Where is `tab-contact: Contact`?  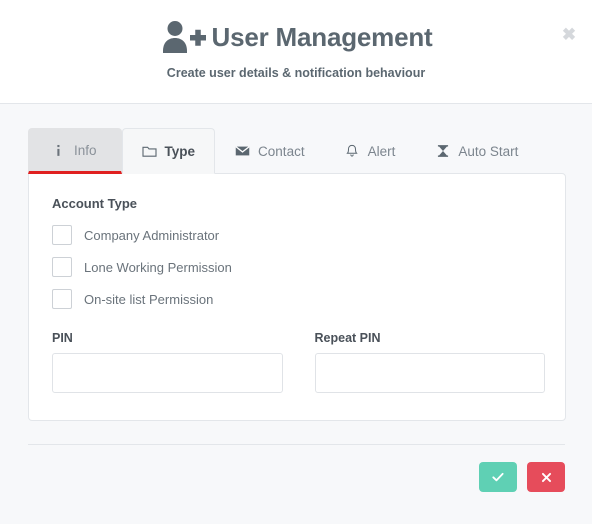
tab-contact: Contact is located at coordinates (270, 151).